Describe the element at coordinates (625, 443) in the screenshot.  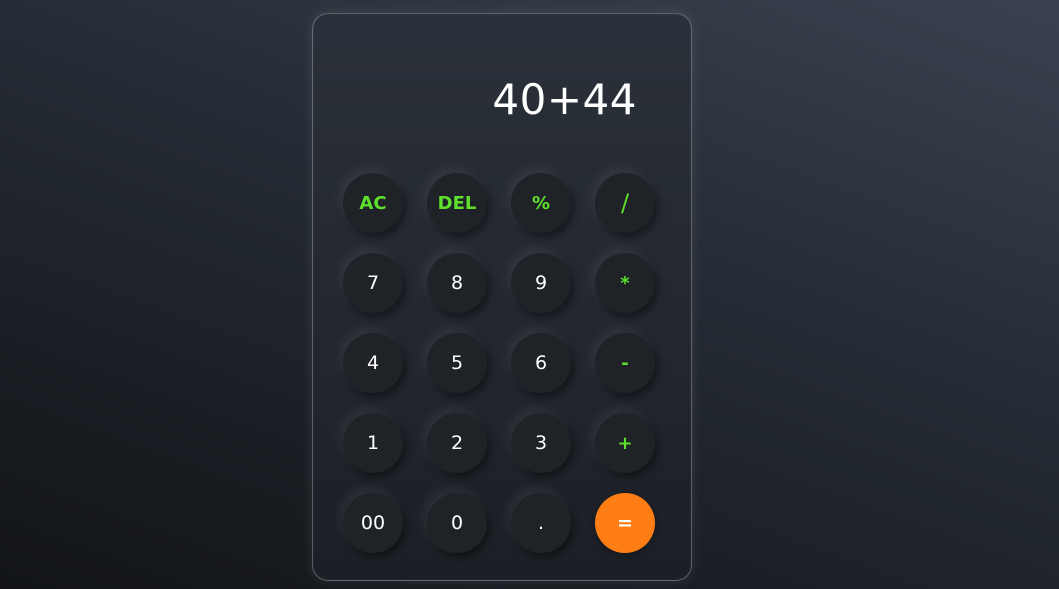
I see `plus-button: +` at that location.